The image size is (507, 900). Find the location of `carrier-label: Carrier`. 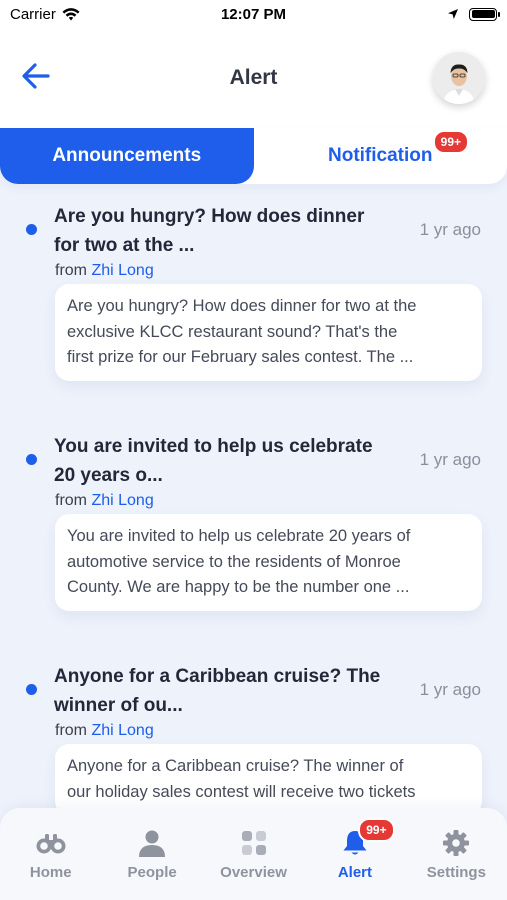

carrier-label: Carrier is located at coordinates (33, 14).